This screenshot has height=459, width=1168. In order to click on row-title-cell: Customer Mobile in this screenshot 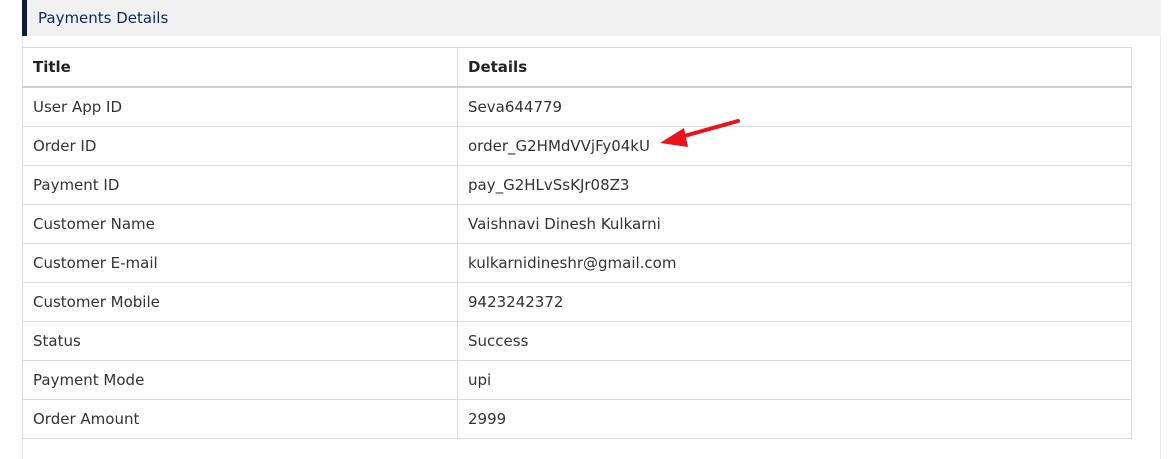, I will do `click(240, 302)`.